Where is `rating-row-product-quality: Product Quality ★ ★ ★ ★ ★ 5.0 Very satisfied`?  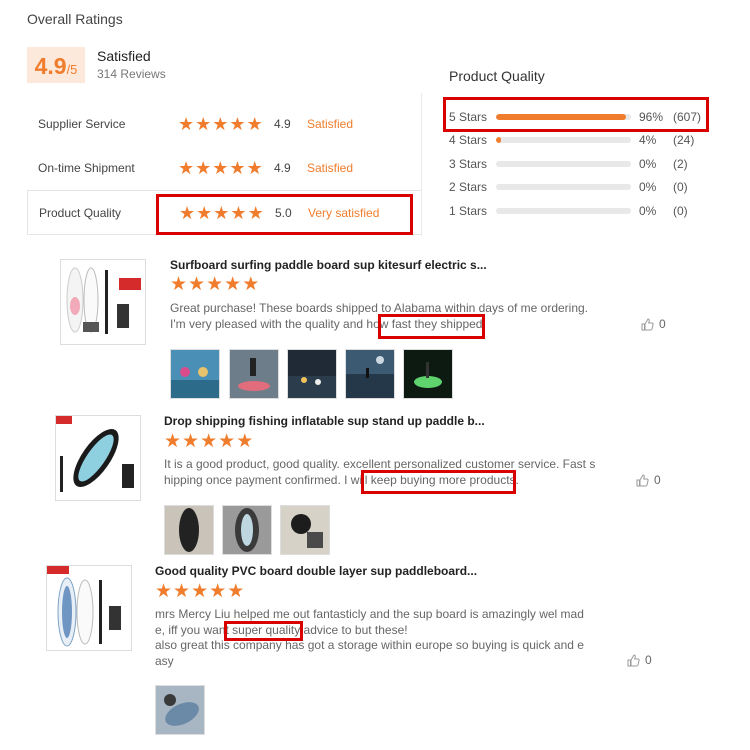 rating-row-product-quality: Product Quality ★ ★ ★ ★ ★ 5.0 Very satisfied is located at coordinates (224, 212).